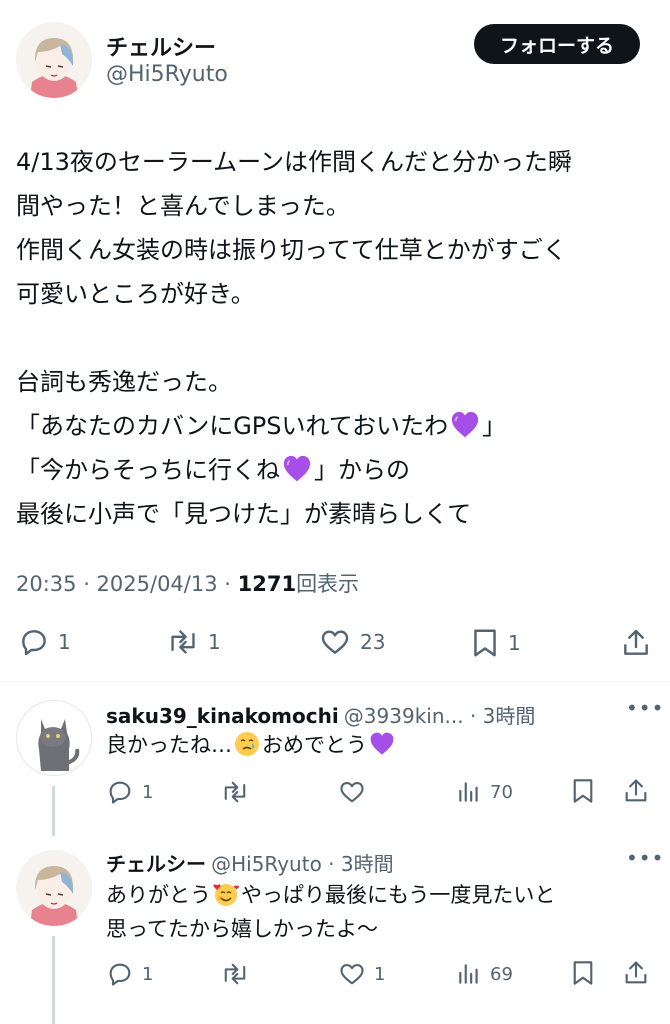  What do you see at coordinates (267, 584) in the screenshot?
I see `view-count: 1271` at bounding box center [267, 584].